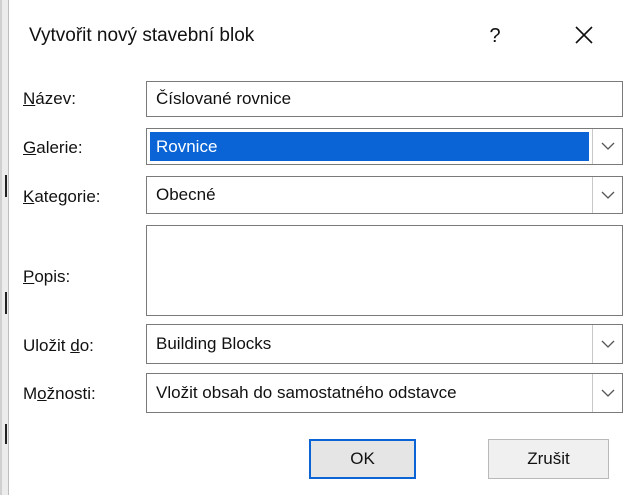  I want to click on name-input: Číslované rovnice, so click(384, 99).